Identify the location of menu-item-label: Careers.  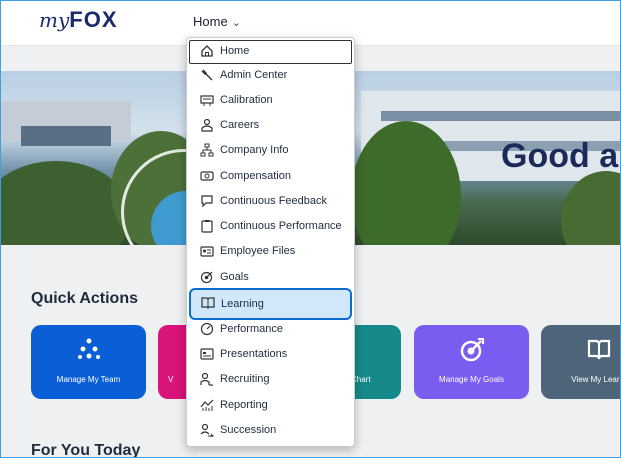
(240, 125).